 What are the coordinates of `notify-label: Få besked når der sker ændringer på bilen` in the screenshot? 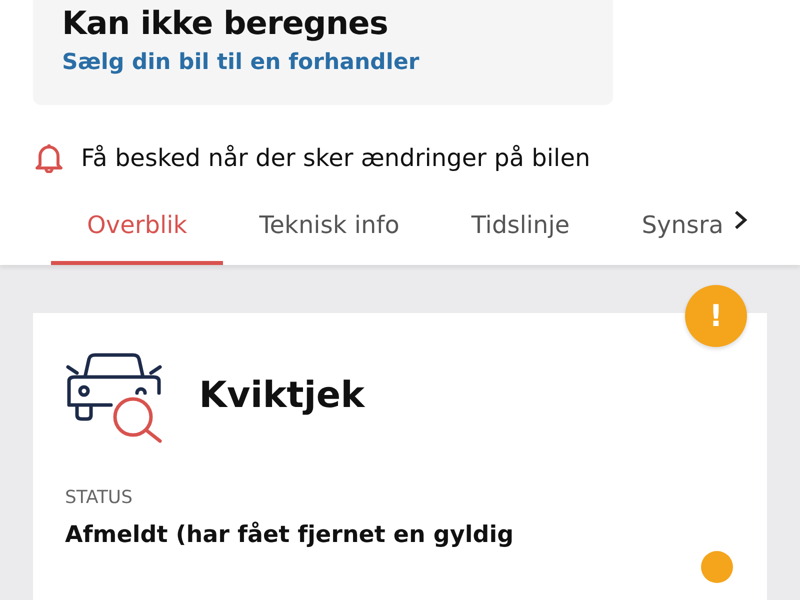 It's located at (335, 158).